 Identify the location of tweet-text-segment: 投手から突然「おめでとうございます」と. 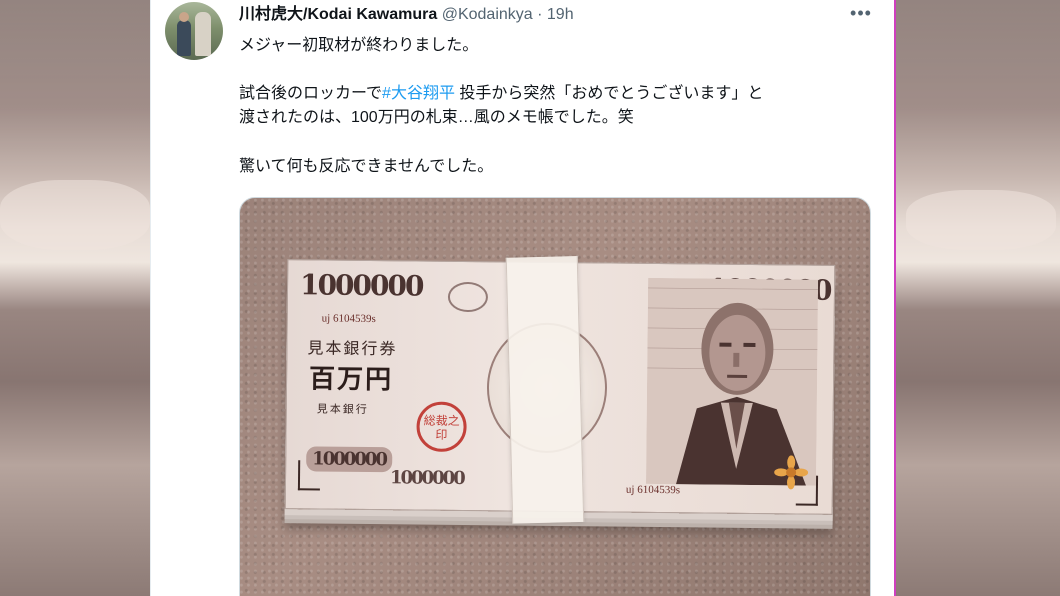
(609, 93).